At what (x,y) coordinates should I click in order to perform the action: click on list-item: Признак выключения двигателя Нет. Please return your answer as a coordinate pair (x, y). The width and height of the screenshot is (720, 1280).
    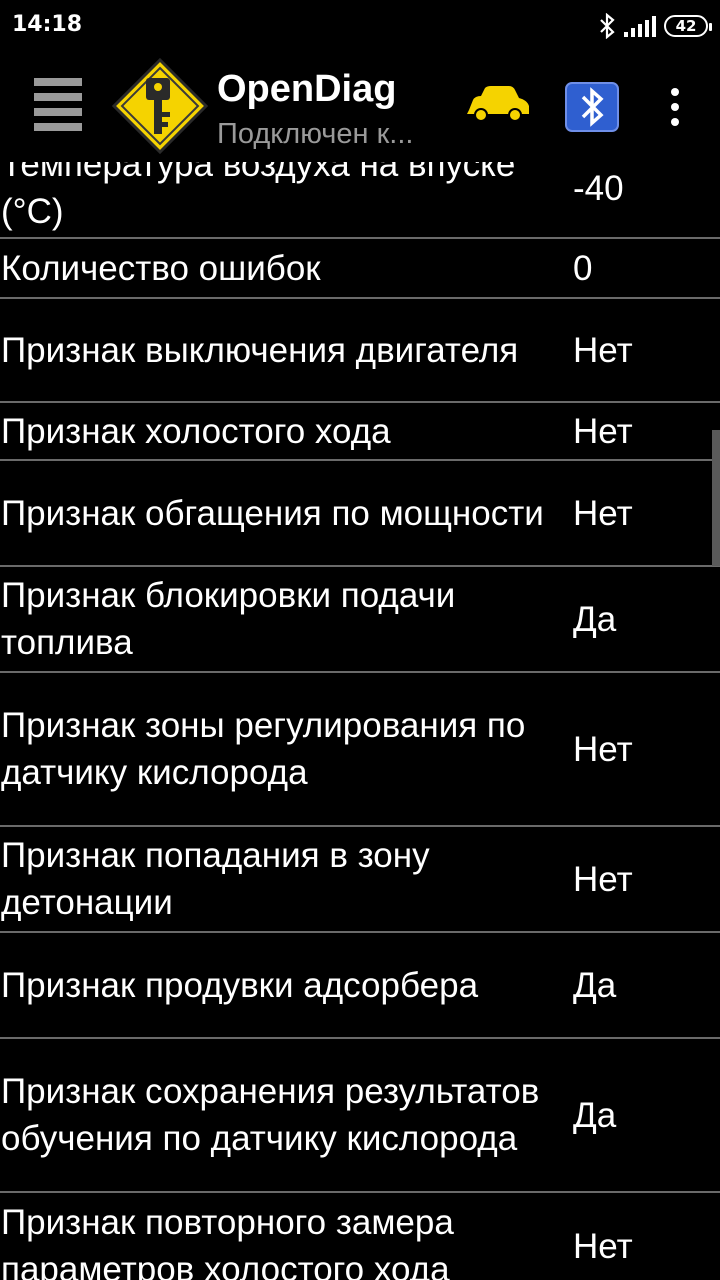
    Looking at the image, I should click on (360, 351).